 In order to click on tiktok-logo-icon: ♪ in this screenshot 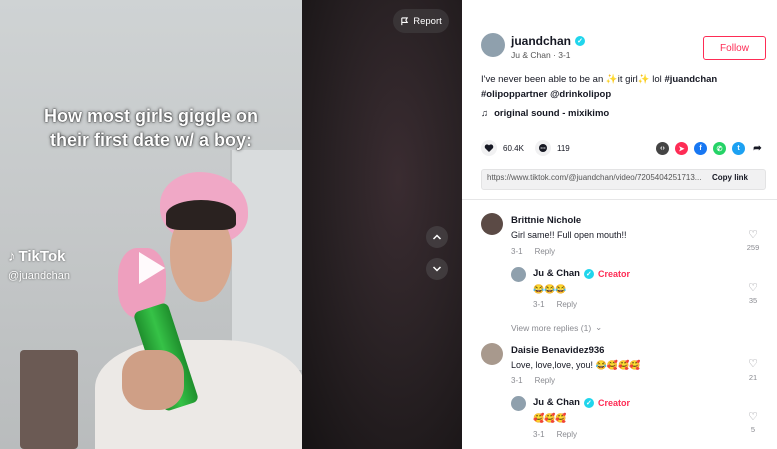, I will do `click(12, 256)`.